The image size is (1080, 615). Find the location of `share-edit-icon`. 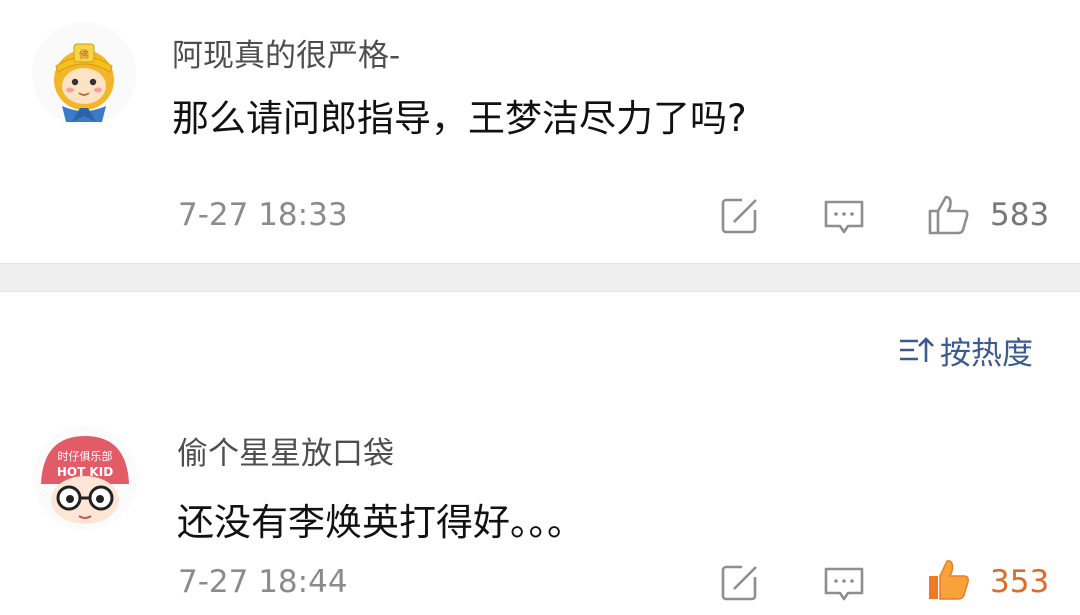

share-edit-icon is located at coordinates (740, 583).